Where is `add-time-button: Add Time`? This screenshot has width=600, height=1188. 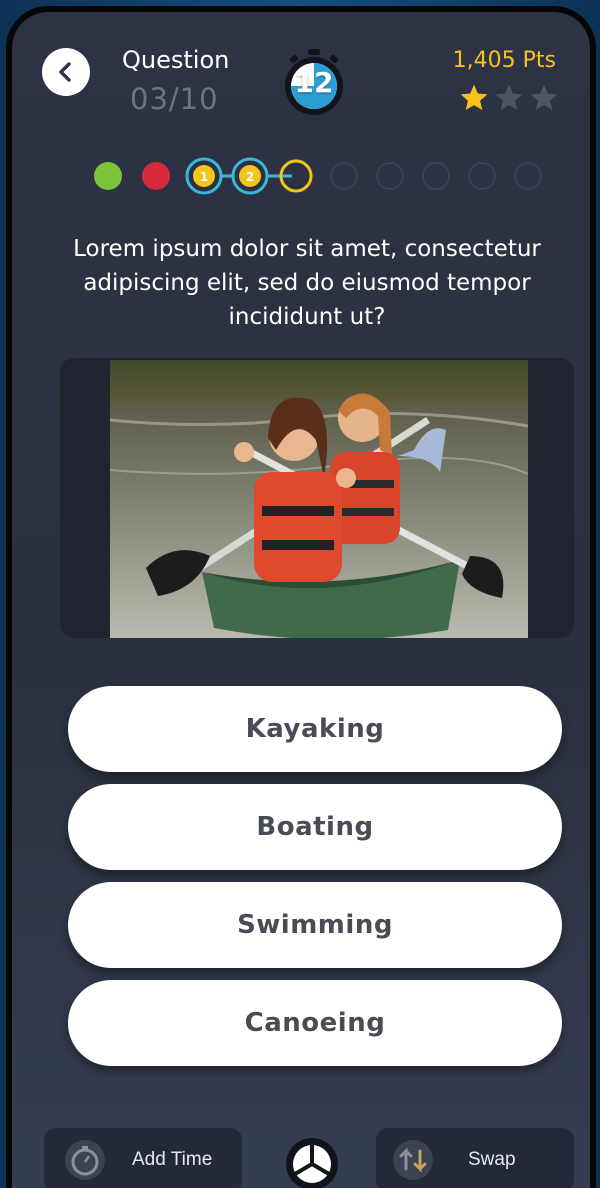
add-time-button: Add Time is located at coordinates (143, 1158).